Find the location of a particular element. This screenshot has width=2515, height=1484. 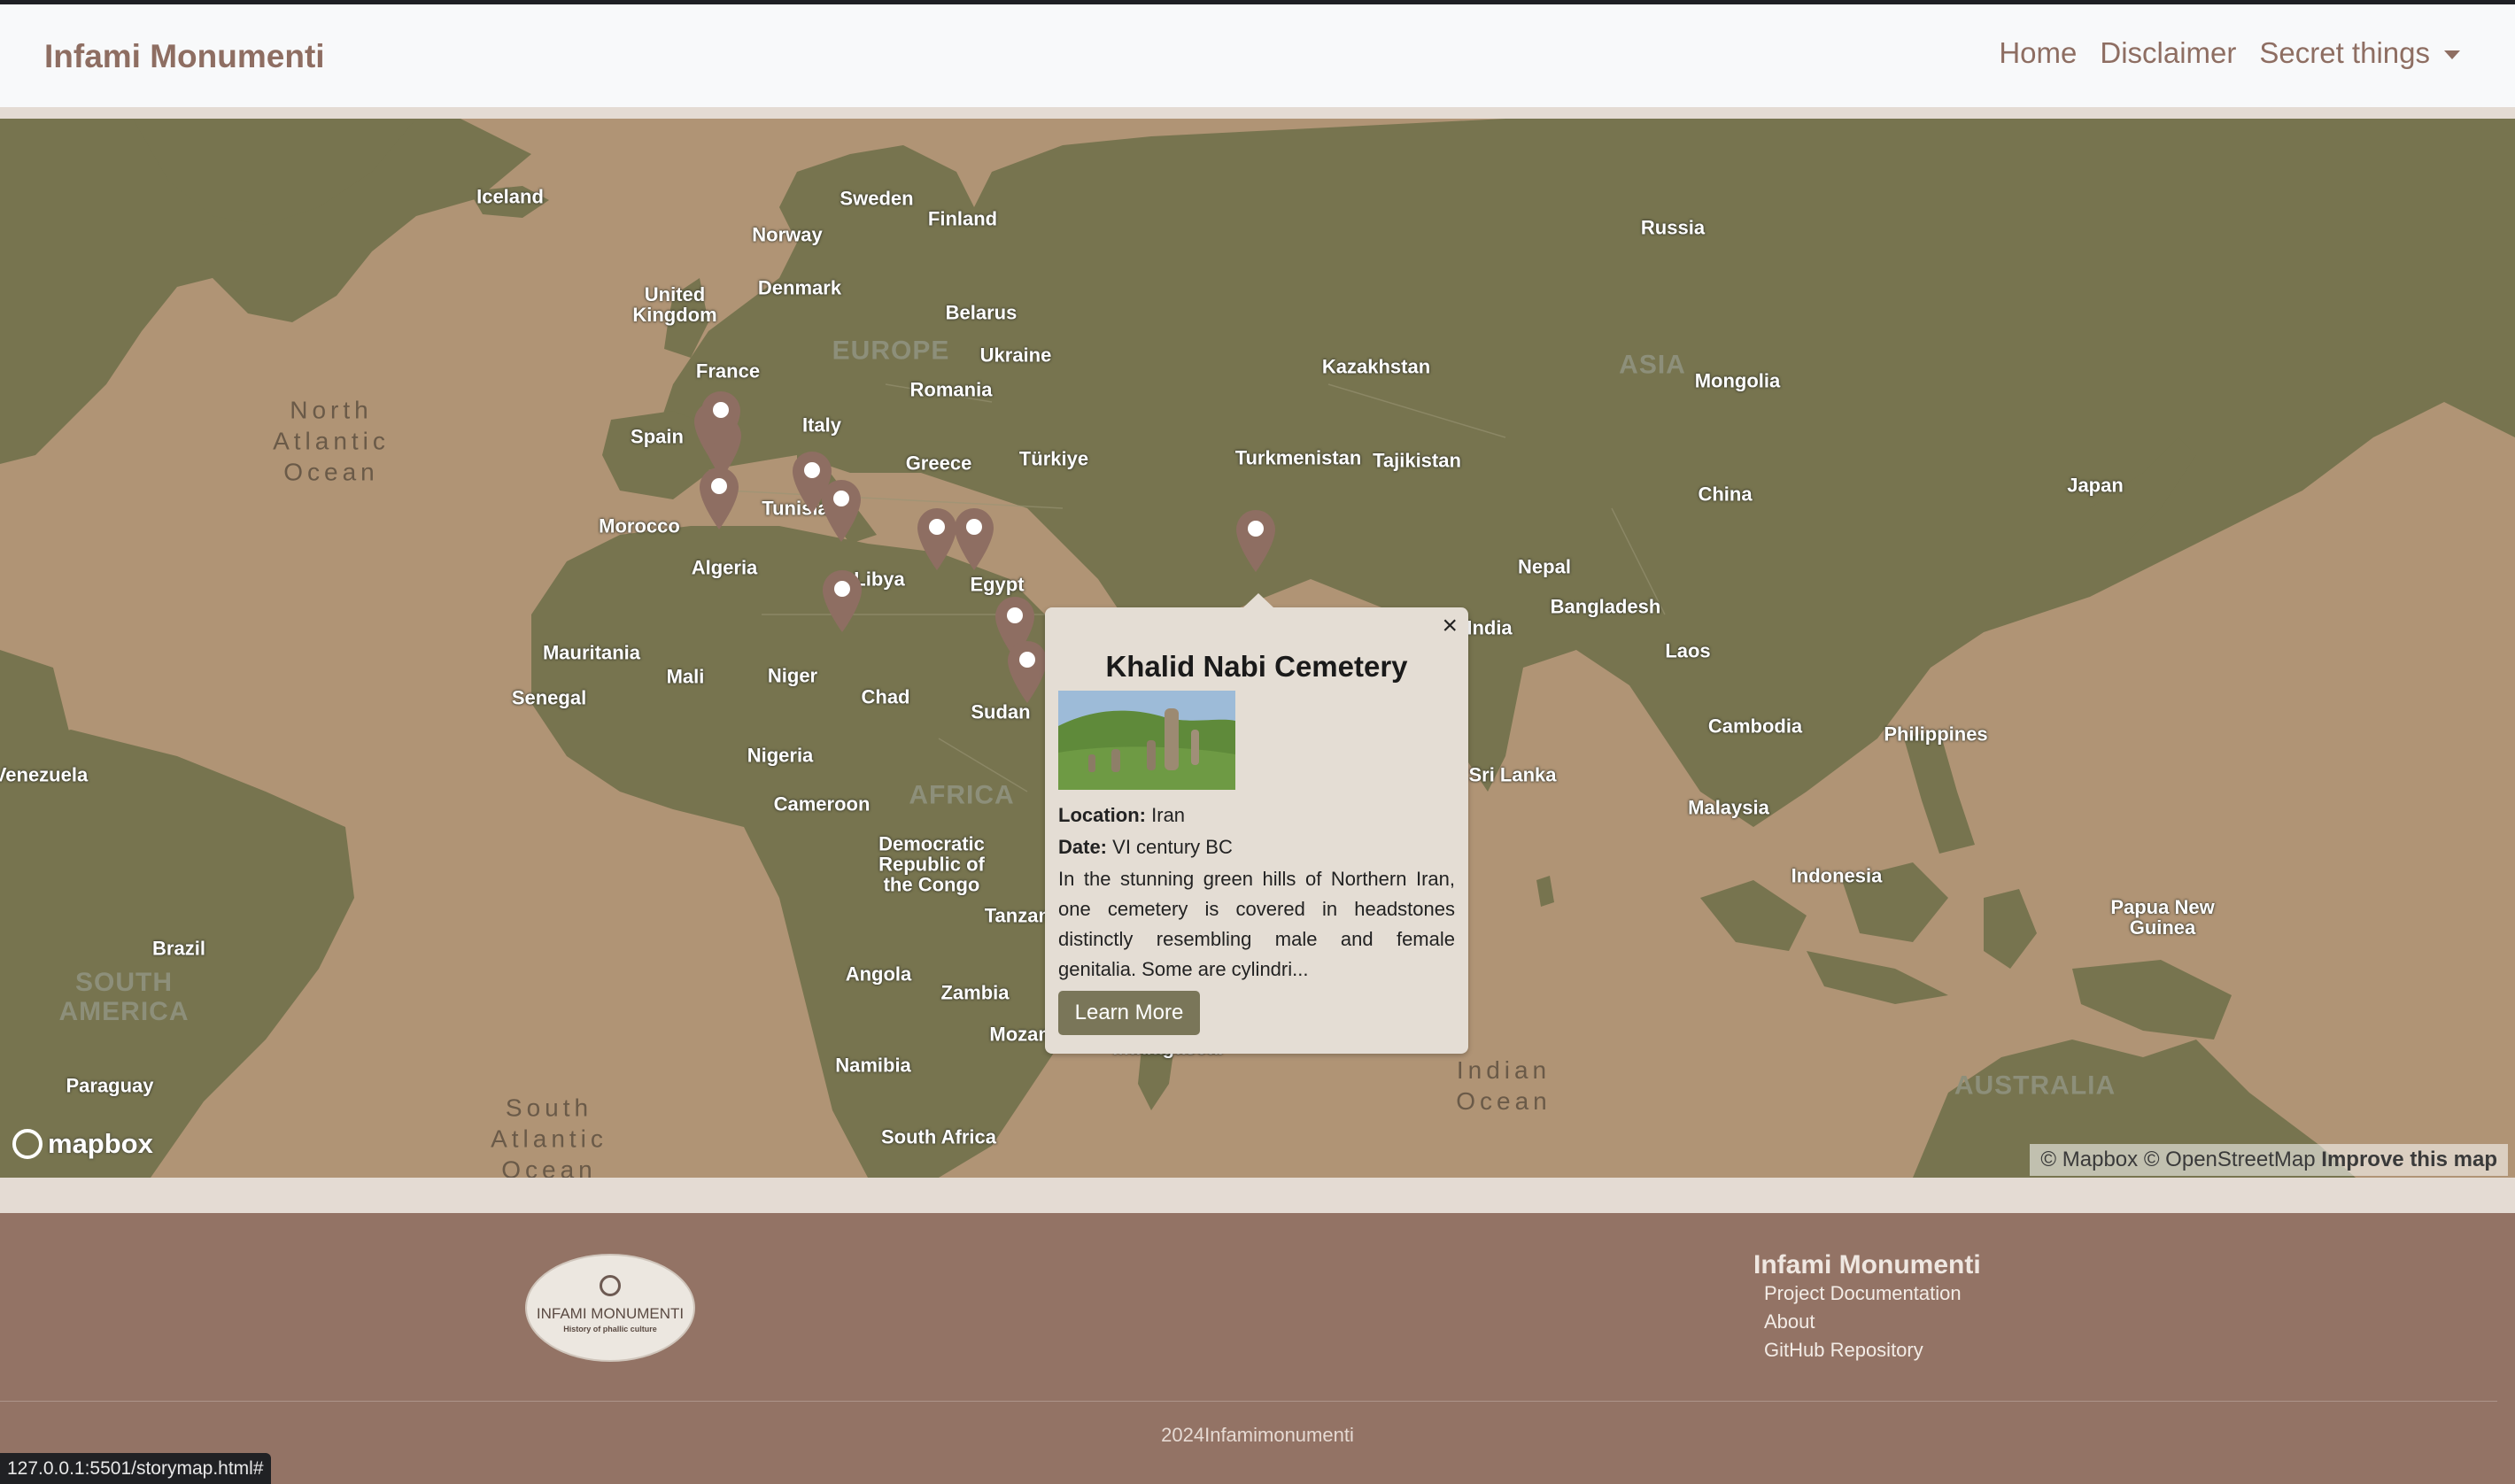

country-label: Algeria is located at coordinates (724, 567).